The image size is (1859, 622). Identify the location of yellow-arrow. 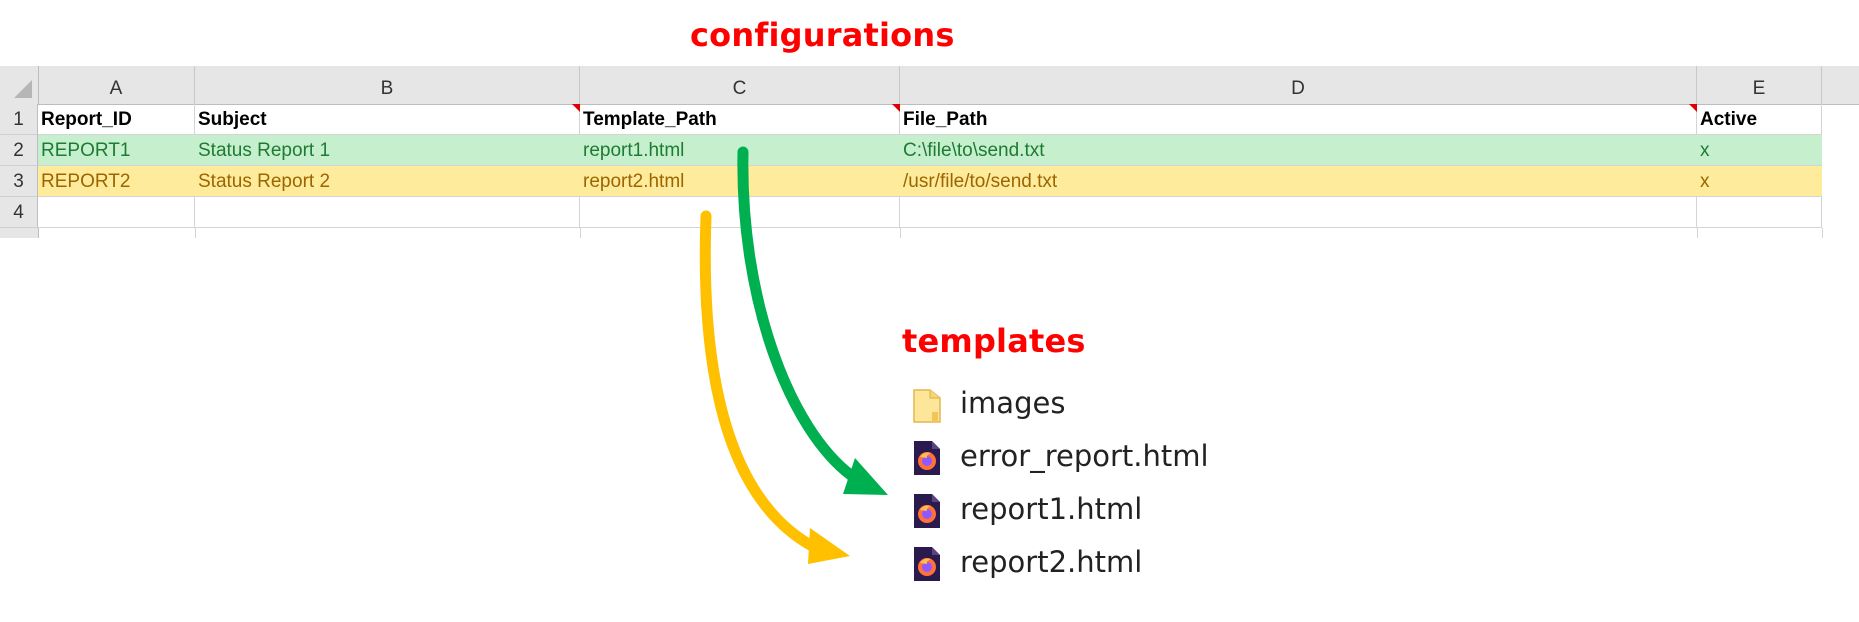
(774, 387).